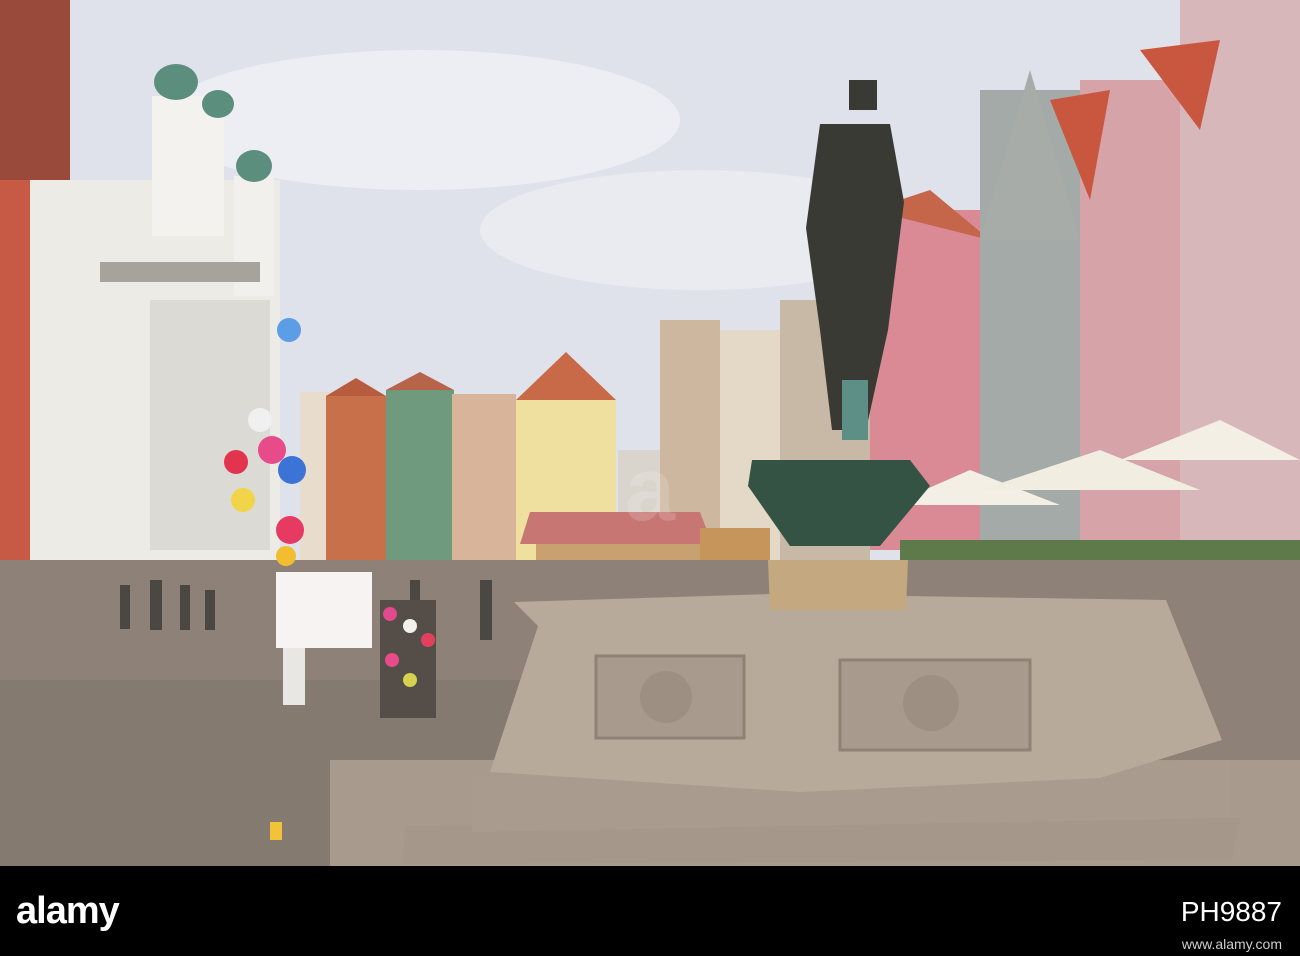  I want to click on image-id: PH9887, so click(1231, 911).